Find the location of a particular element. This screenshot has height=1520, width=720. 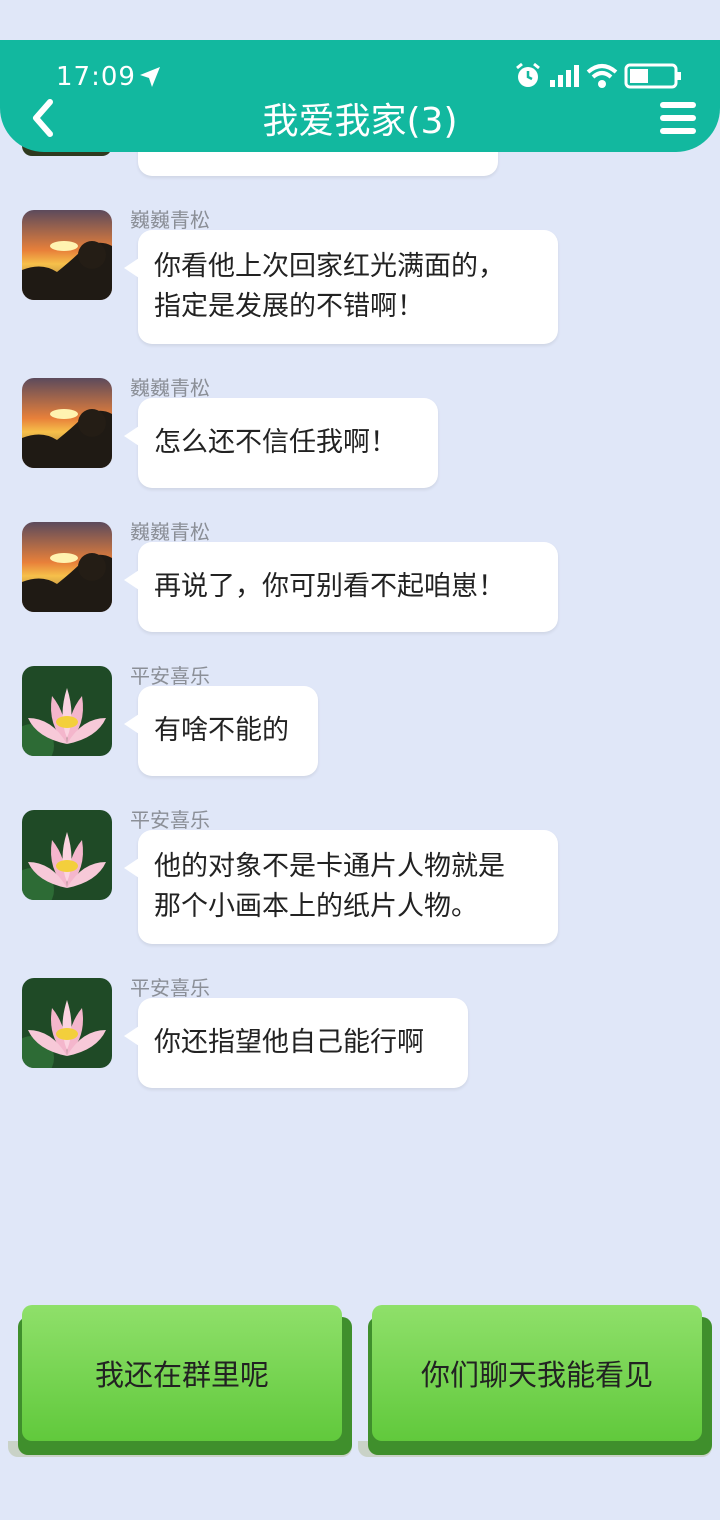

chat-title: 我爱我家(3) is located at coordinates (360, 121).